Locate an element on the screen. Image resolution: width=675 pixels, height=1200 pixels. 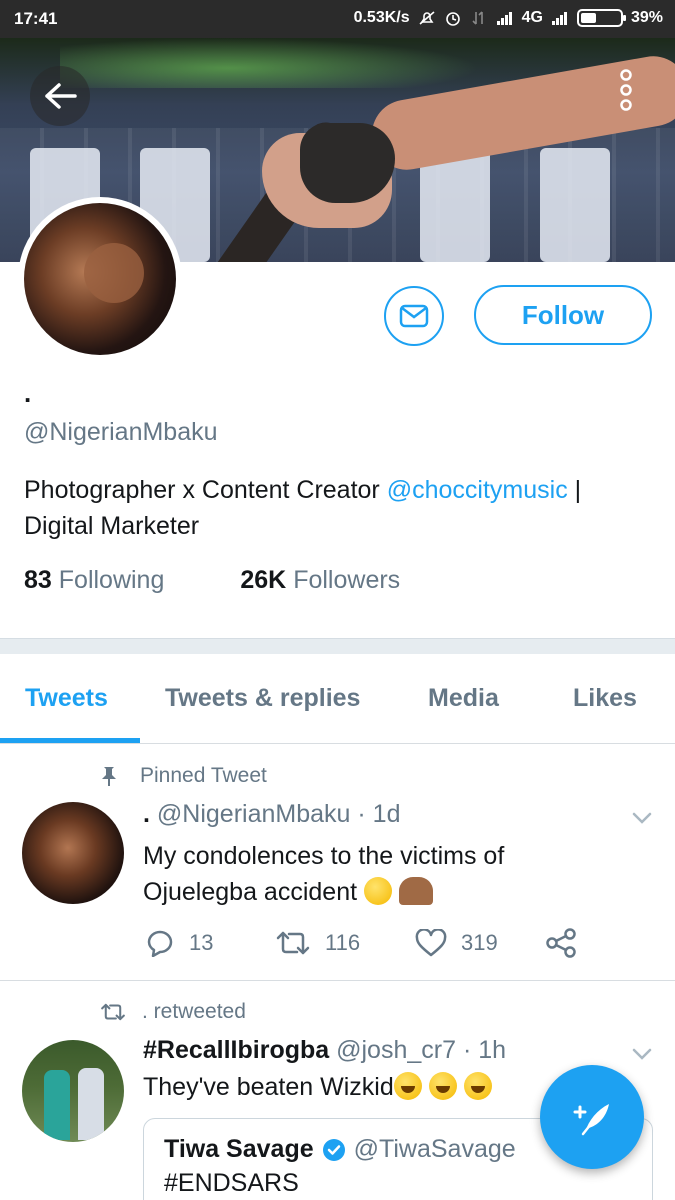
profile-handle: @NigerianMbaku is located at coordinates (121, 432).